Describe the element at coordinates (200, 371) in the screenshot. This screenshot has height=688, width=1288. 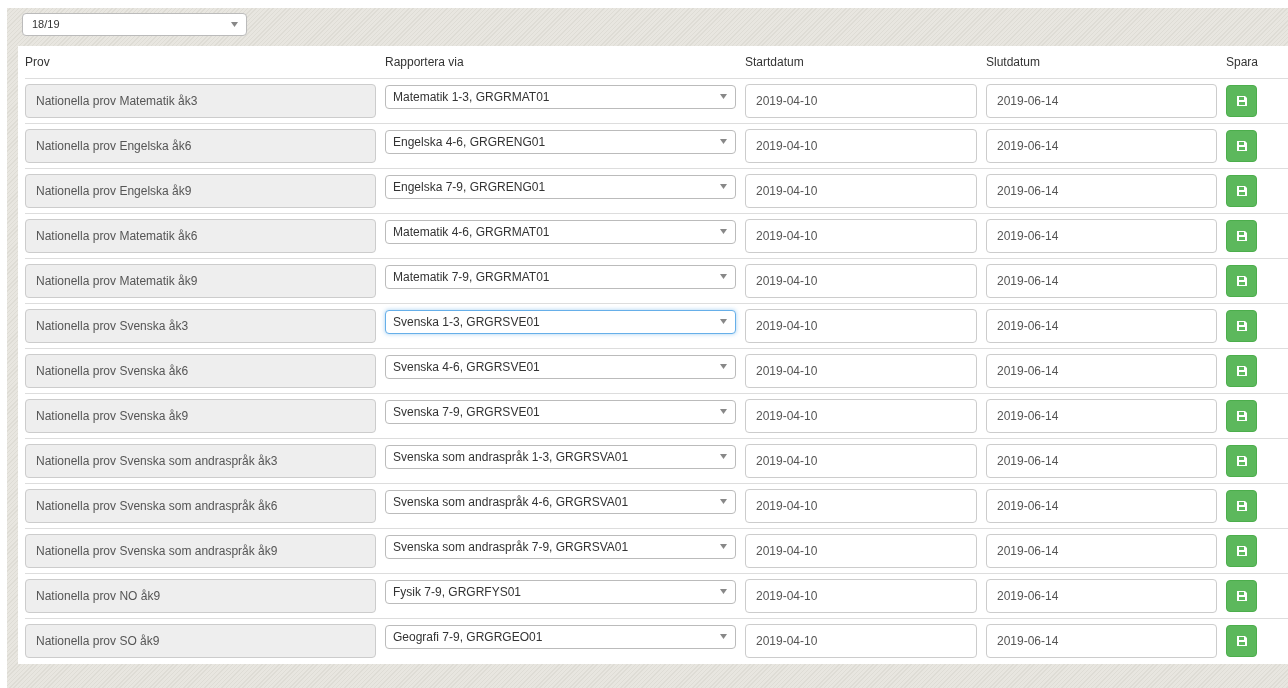
I see `exam-name-field: Nationella prov Svenska åk6` at that location.